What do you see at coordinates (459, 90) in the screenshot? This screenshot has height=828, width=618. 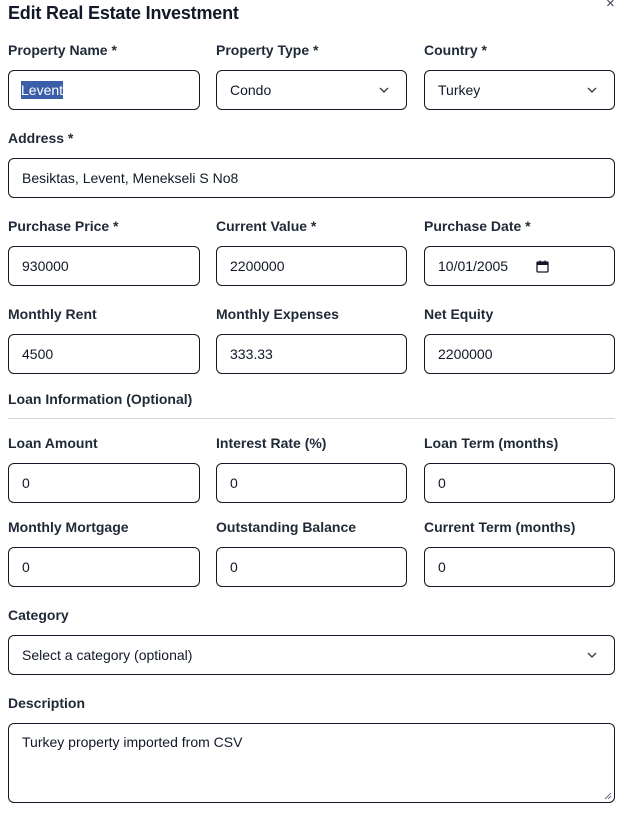 I see `country-value: Turkey` at bounding box center [459, 90].